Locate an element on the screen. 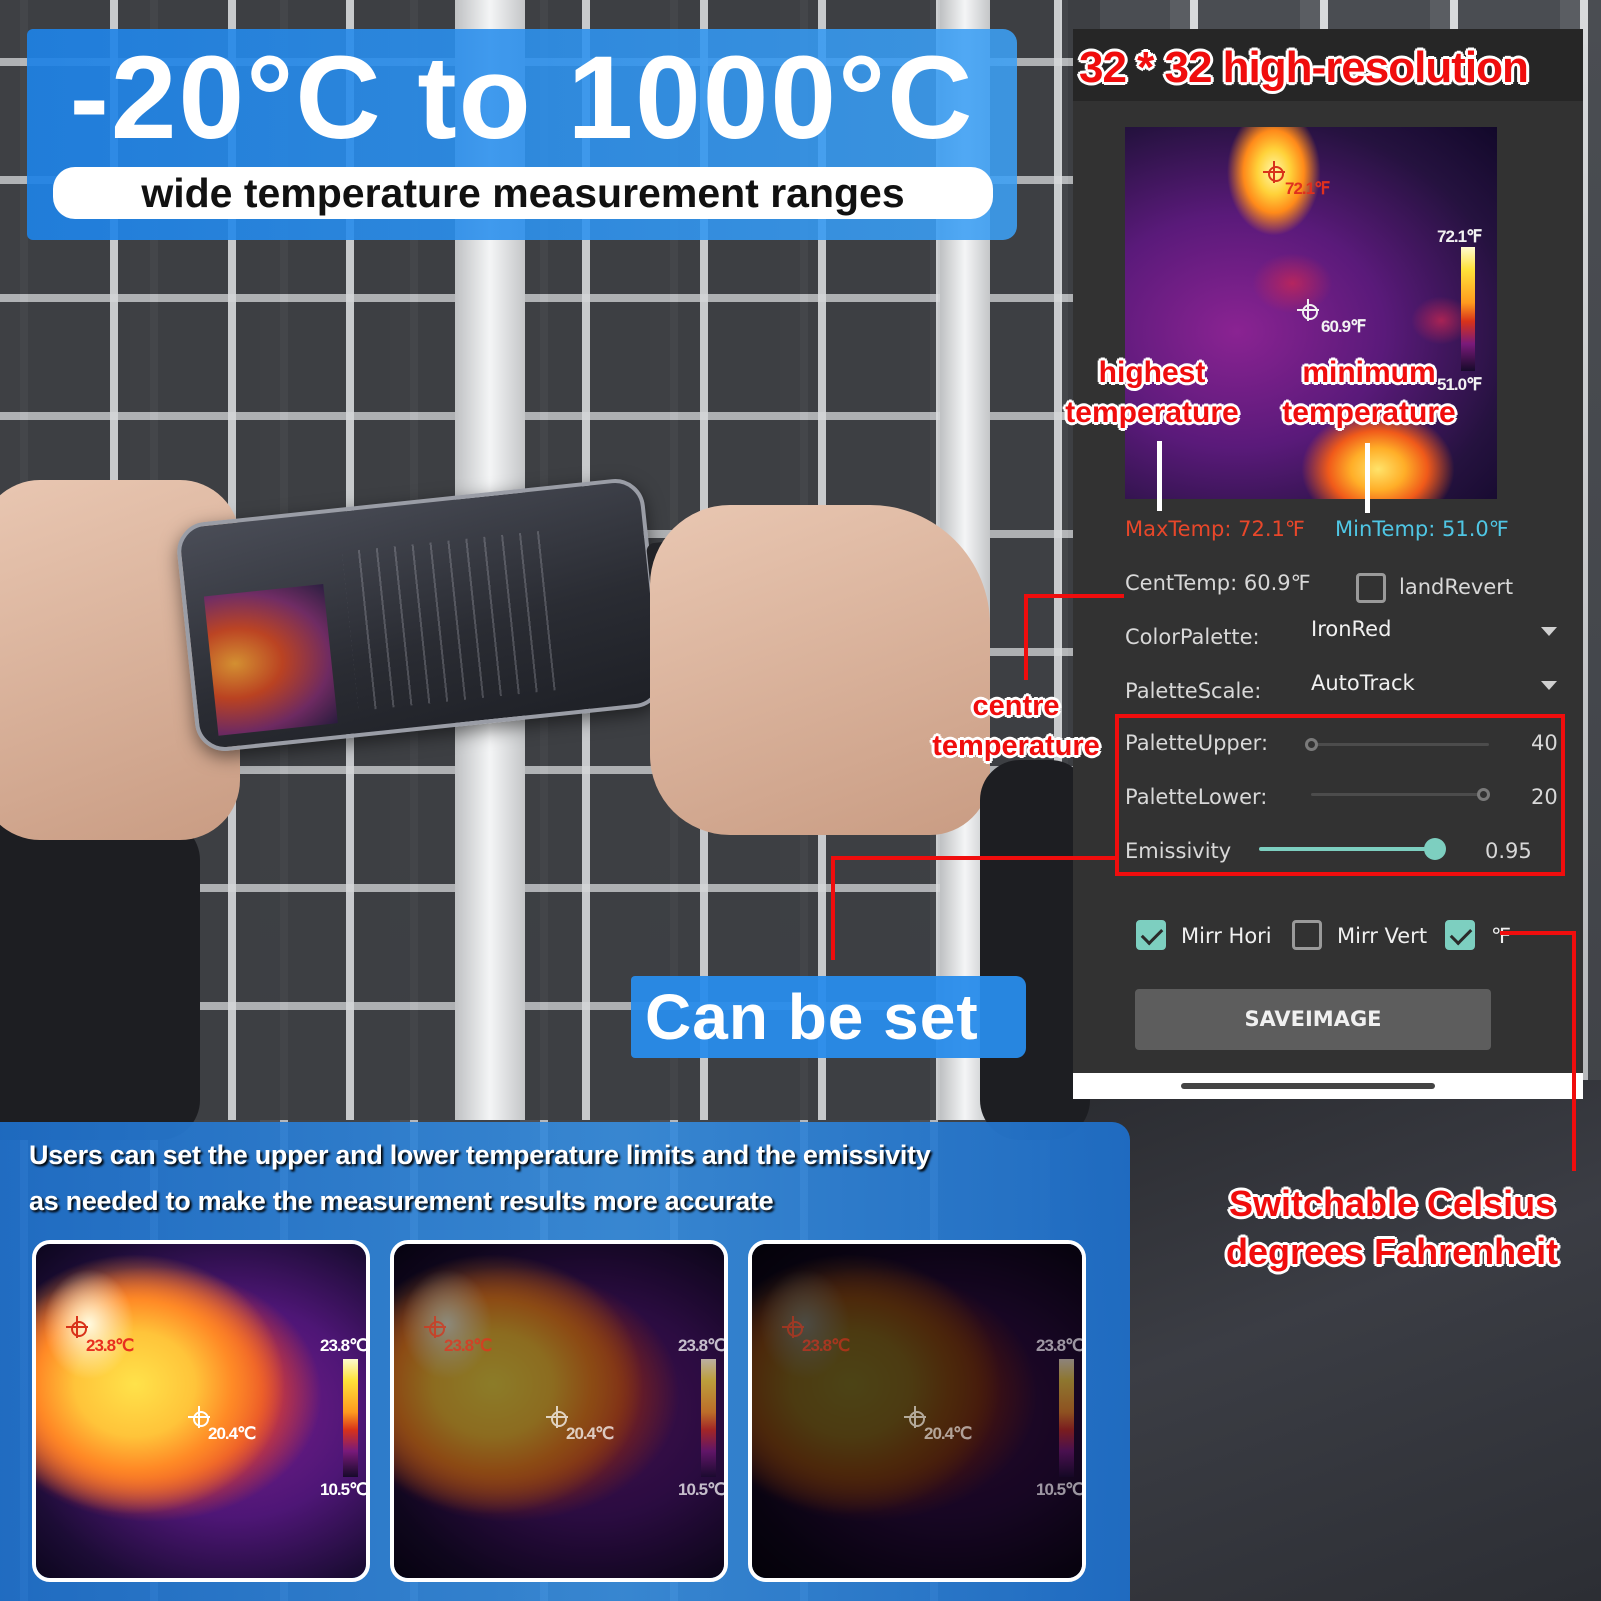 This screenshot has width=1601, height=1601. emissivity-value: 0.95 is located at coordinates (1508, 851).